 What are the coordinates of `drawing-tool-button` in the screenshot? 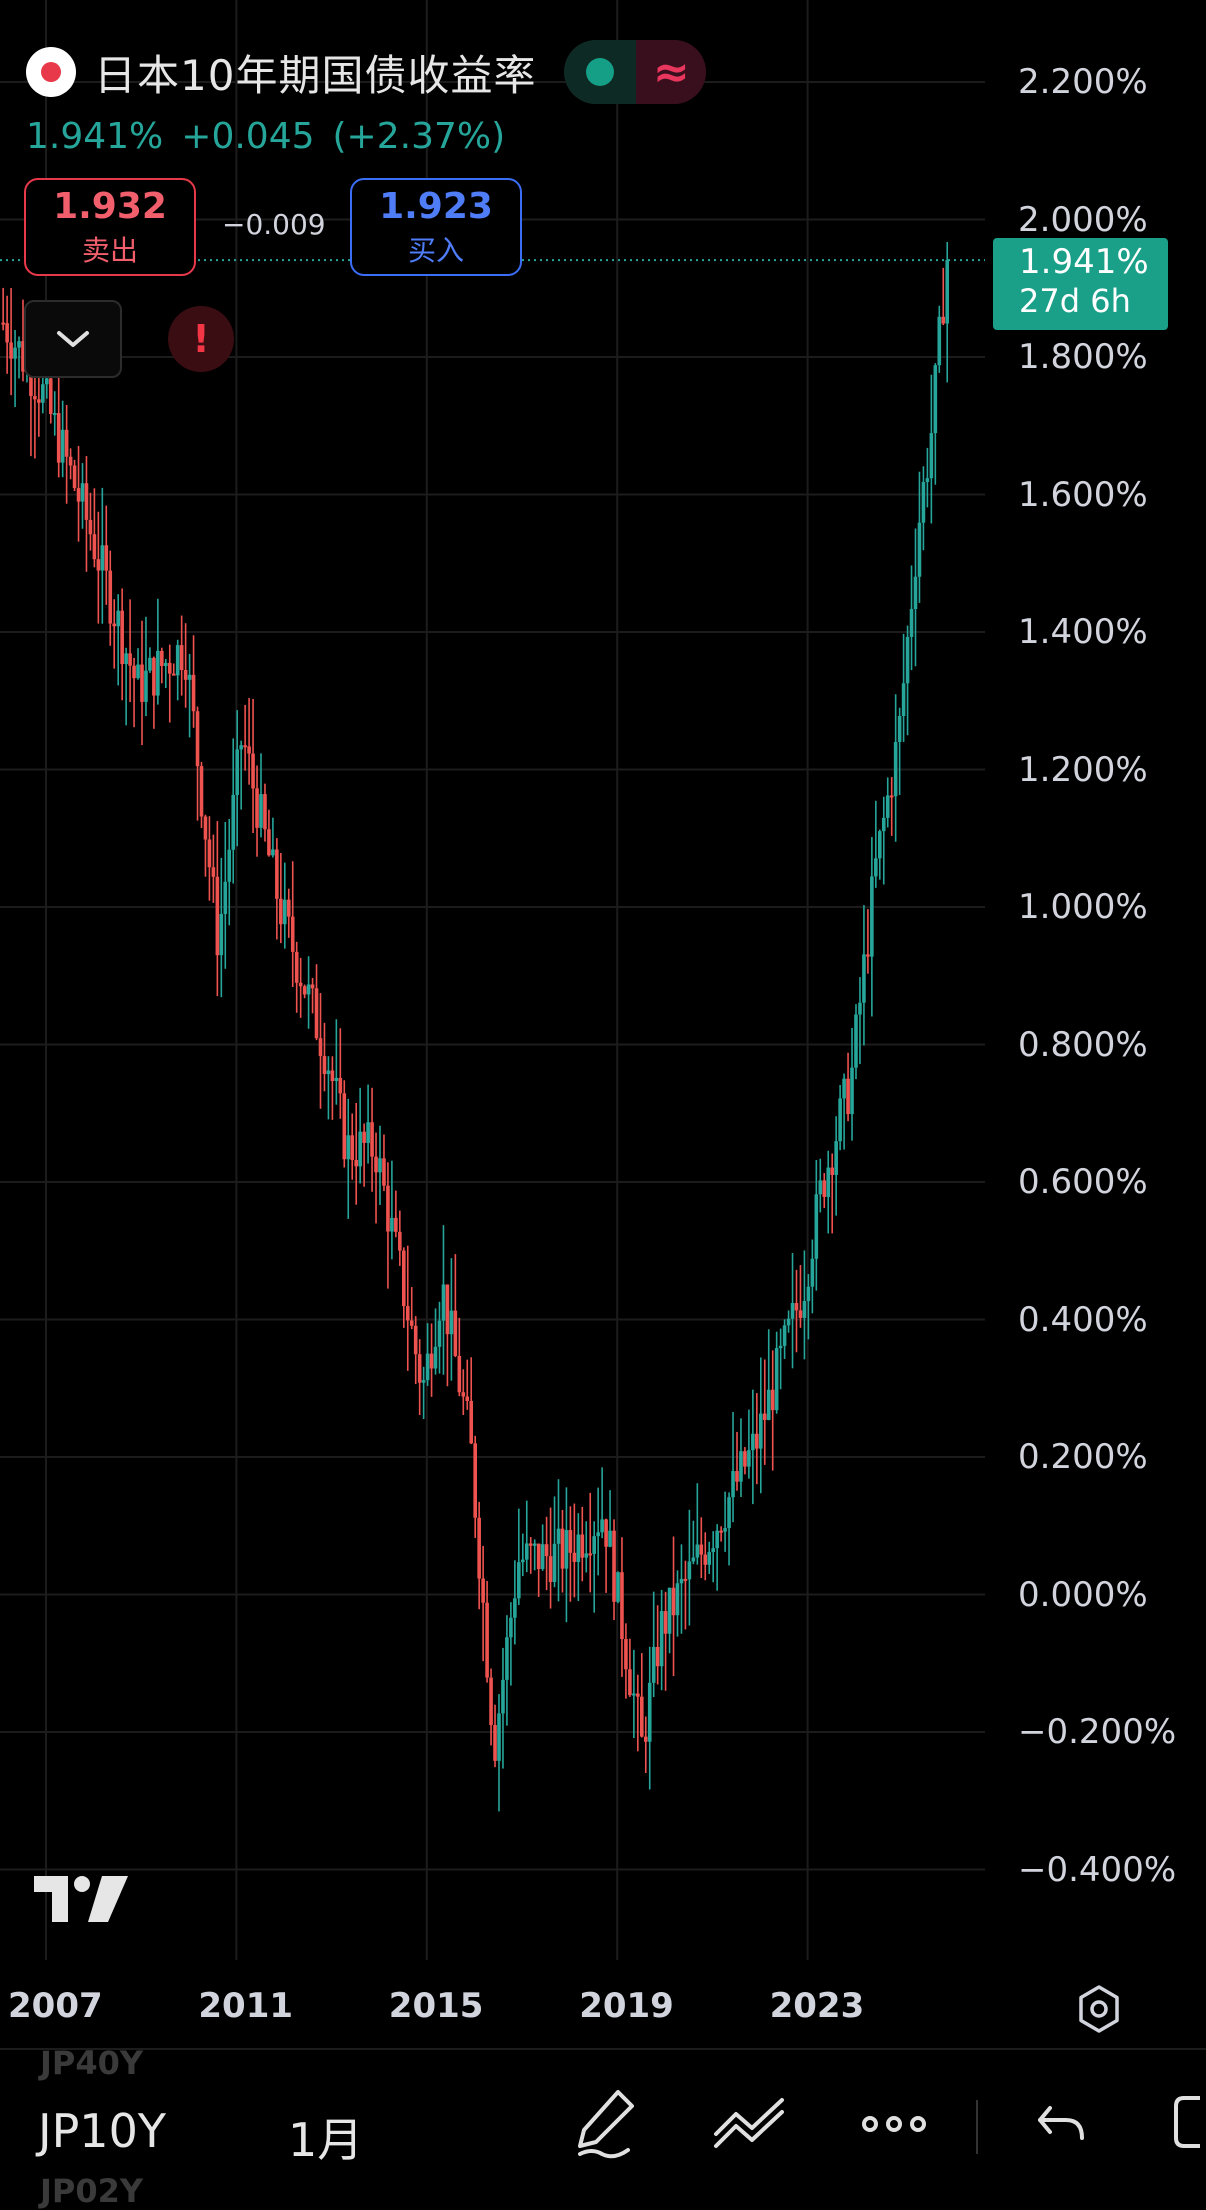 It's located at (607, 2125).